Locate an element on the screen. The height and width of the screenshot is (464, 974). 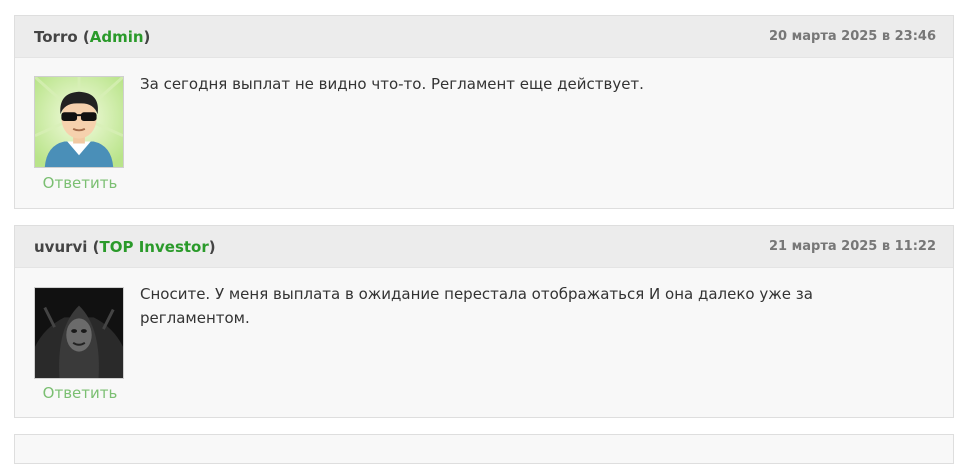
author-name: Torro is located at coordinates (56, 37).